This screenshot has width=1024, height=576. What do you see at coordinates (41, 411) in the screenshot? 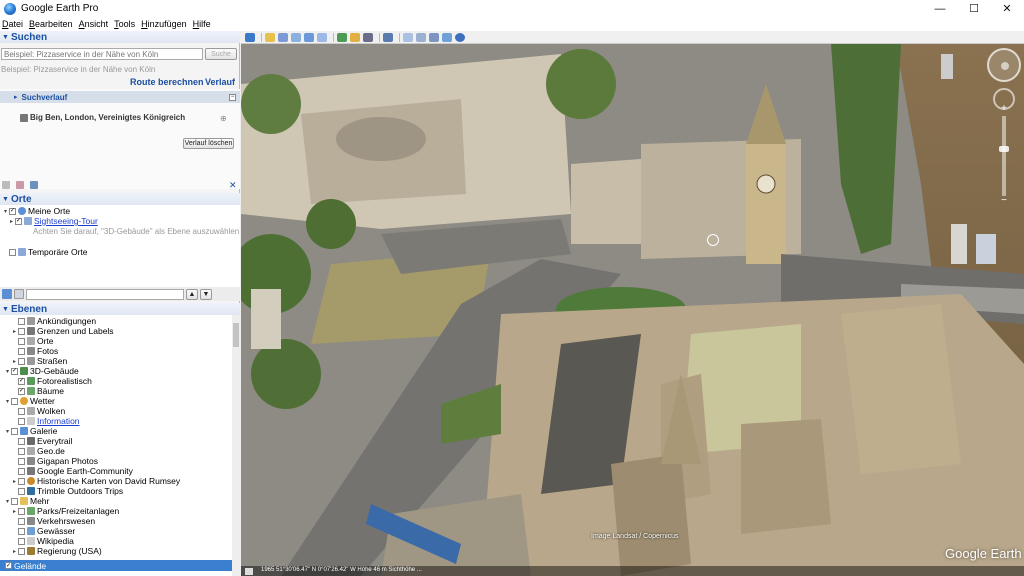
I see `layer-item: Wolken` at bounding box center [41, 411].